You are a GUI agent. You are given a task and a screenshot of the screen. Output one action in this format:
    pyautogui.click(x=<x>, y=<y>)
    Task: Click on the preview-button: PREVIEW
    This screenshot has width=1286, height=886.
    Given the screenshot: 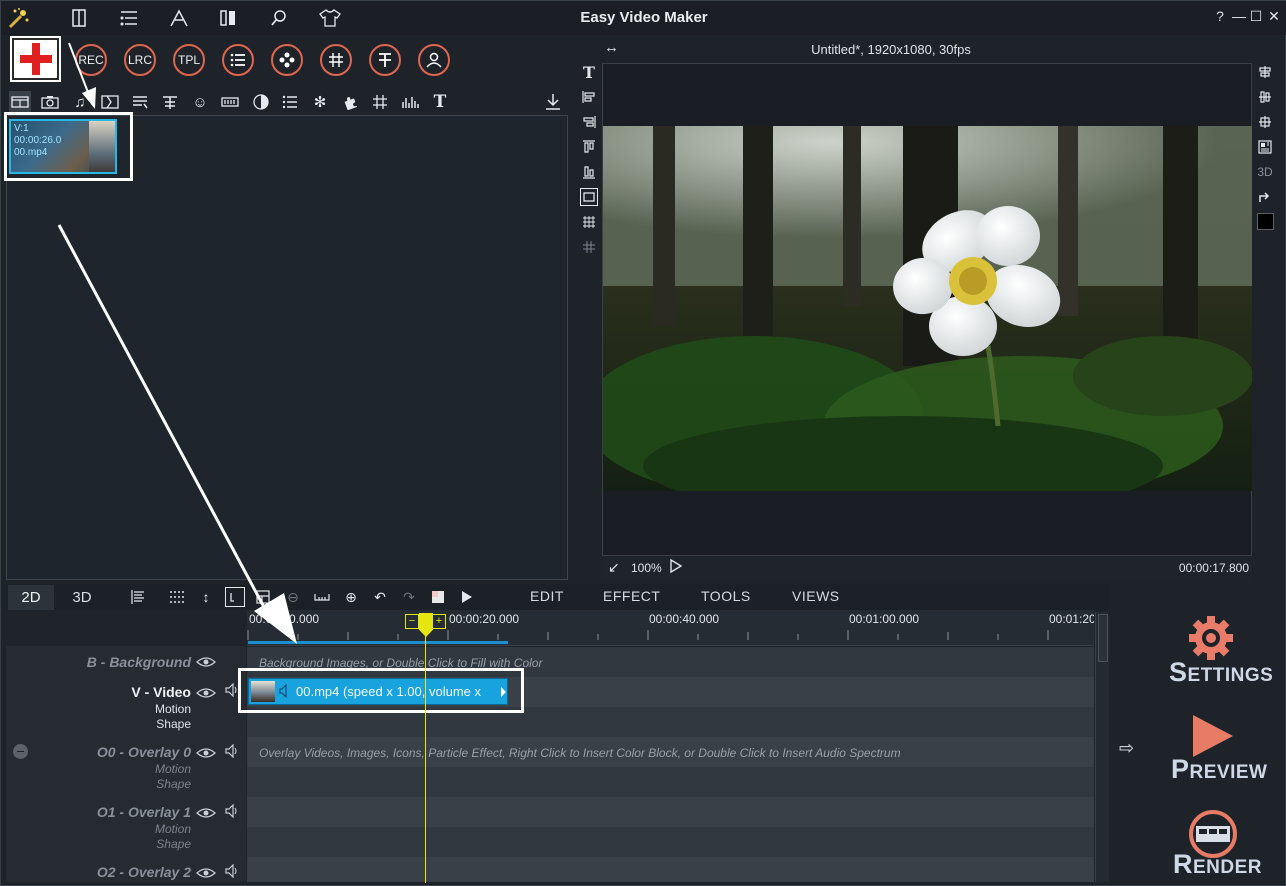 What is the action you would take?
    pyautogui.click(x=1219, y=769)
    